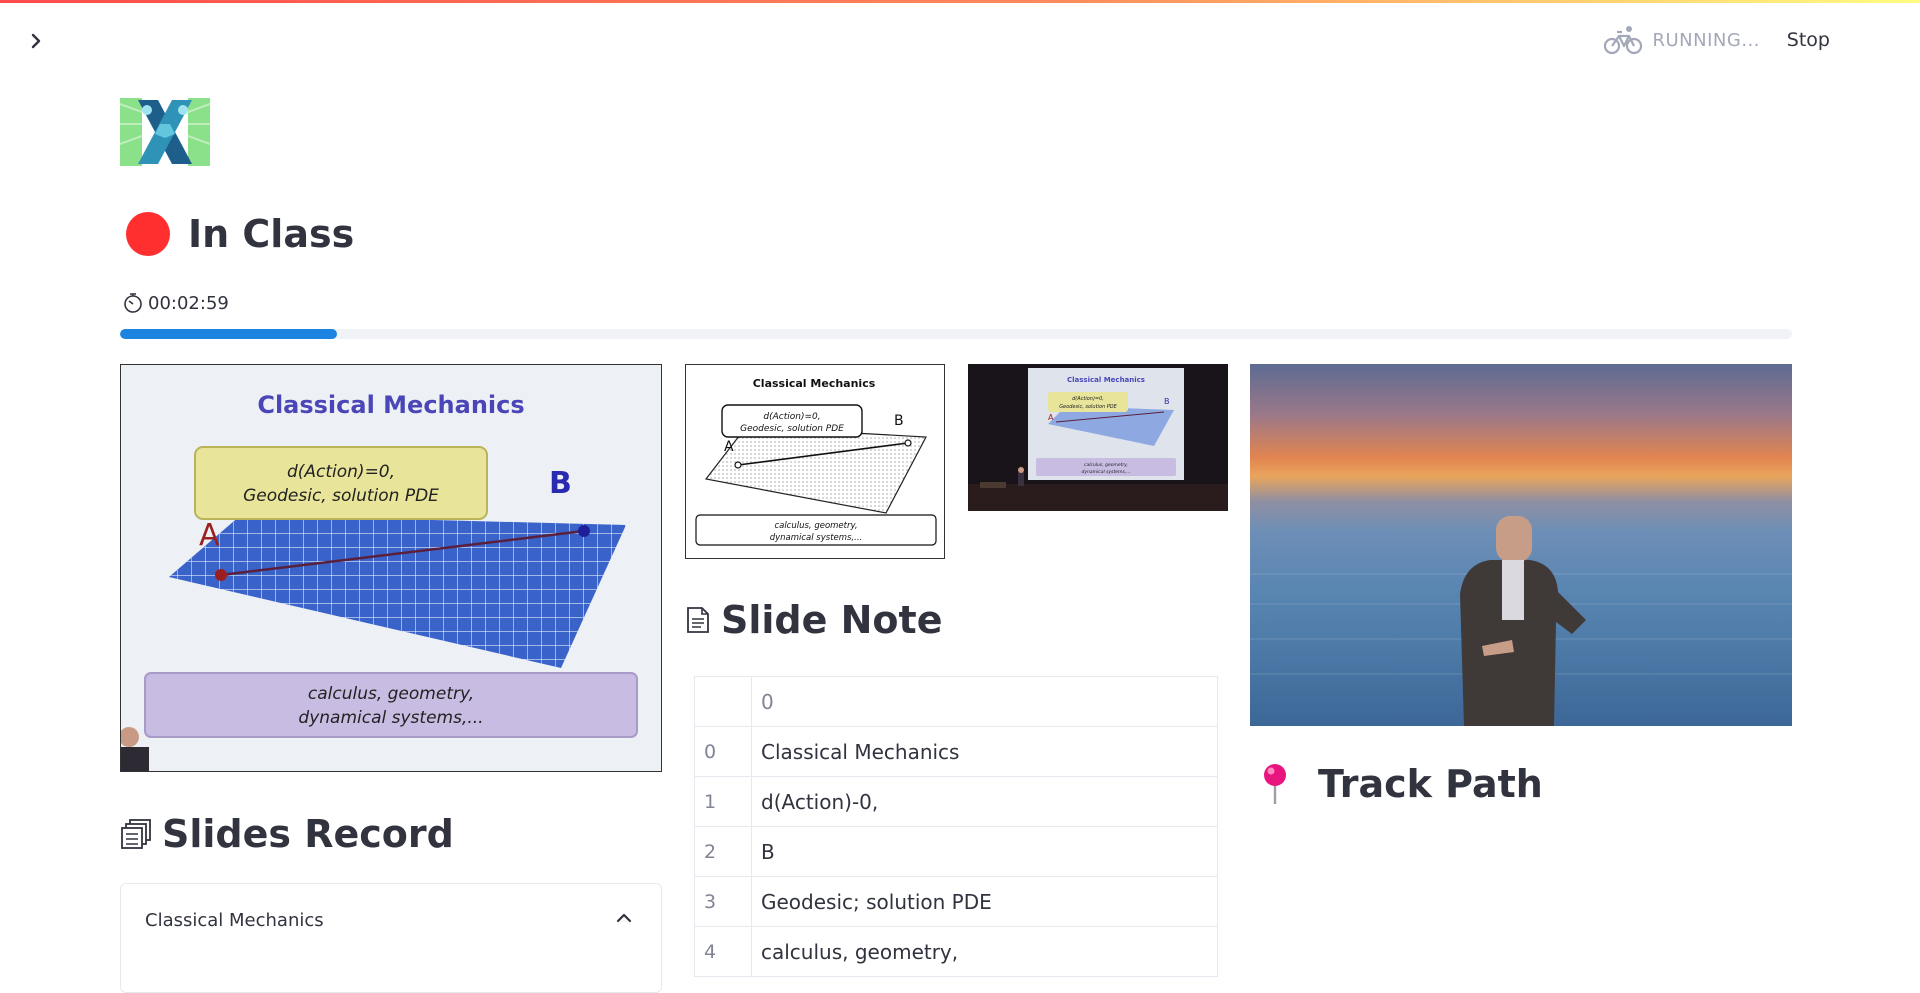  What do you see at coordinates (133, 303) in the screenshot?
I see `stopwatch-icon` at bounding box center [133, 303].